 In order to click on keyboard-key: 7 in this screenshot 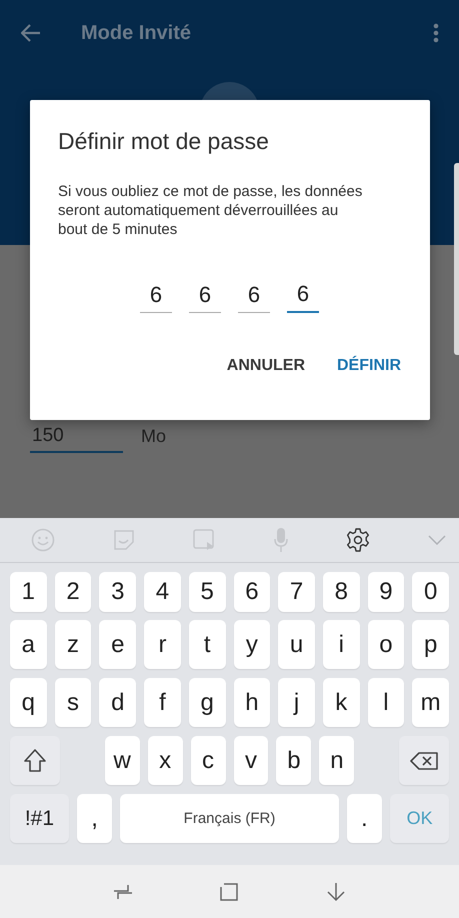, I will do `click(296, 592)`.